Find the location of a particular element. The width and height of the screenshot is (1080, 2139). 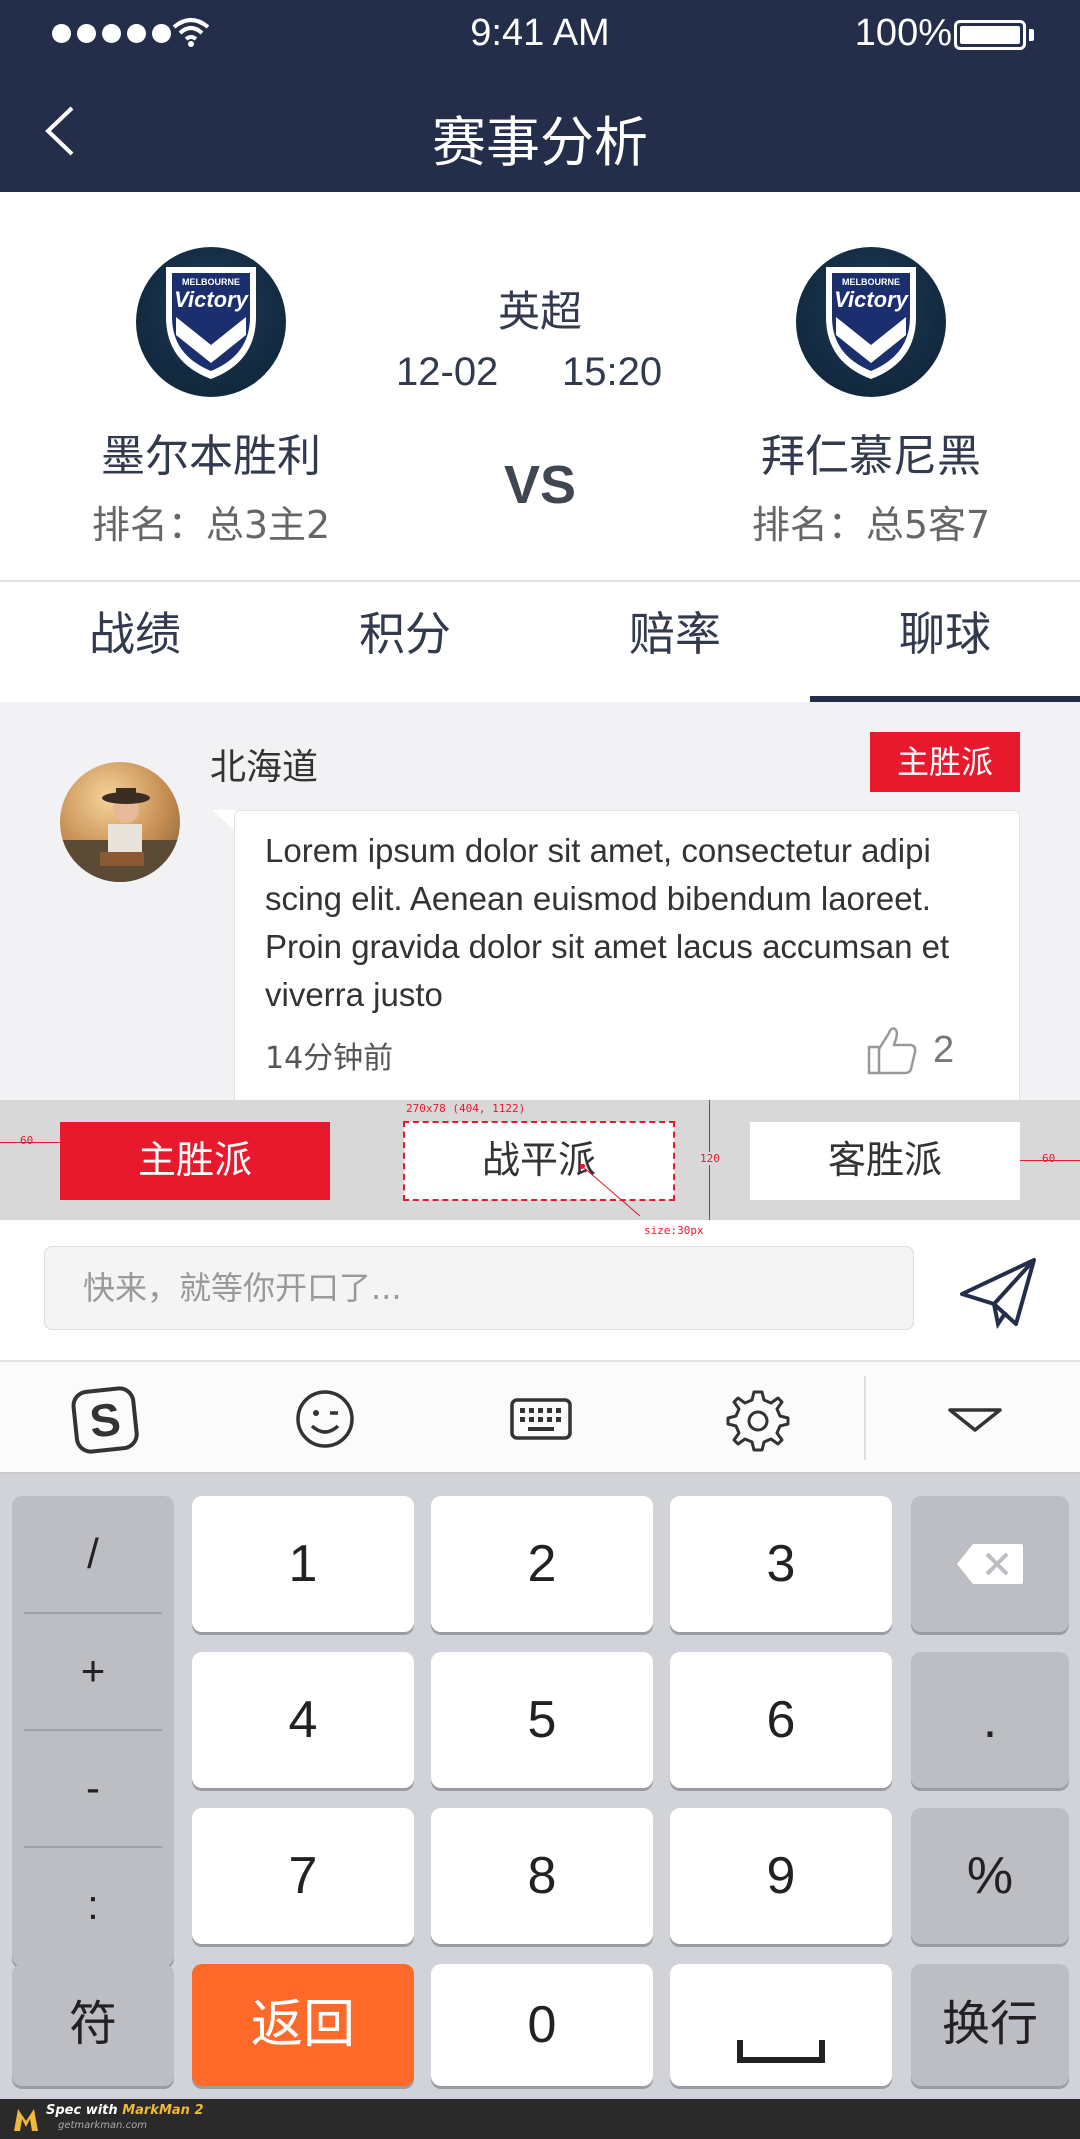

key-slash: / is located at coordinates (93, 1554).